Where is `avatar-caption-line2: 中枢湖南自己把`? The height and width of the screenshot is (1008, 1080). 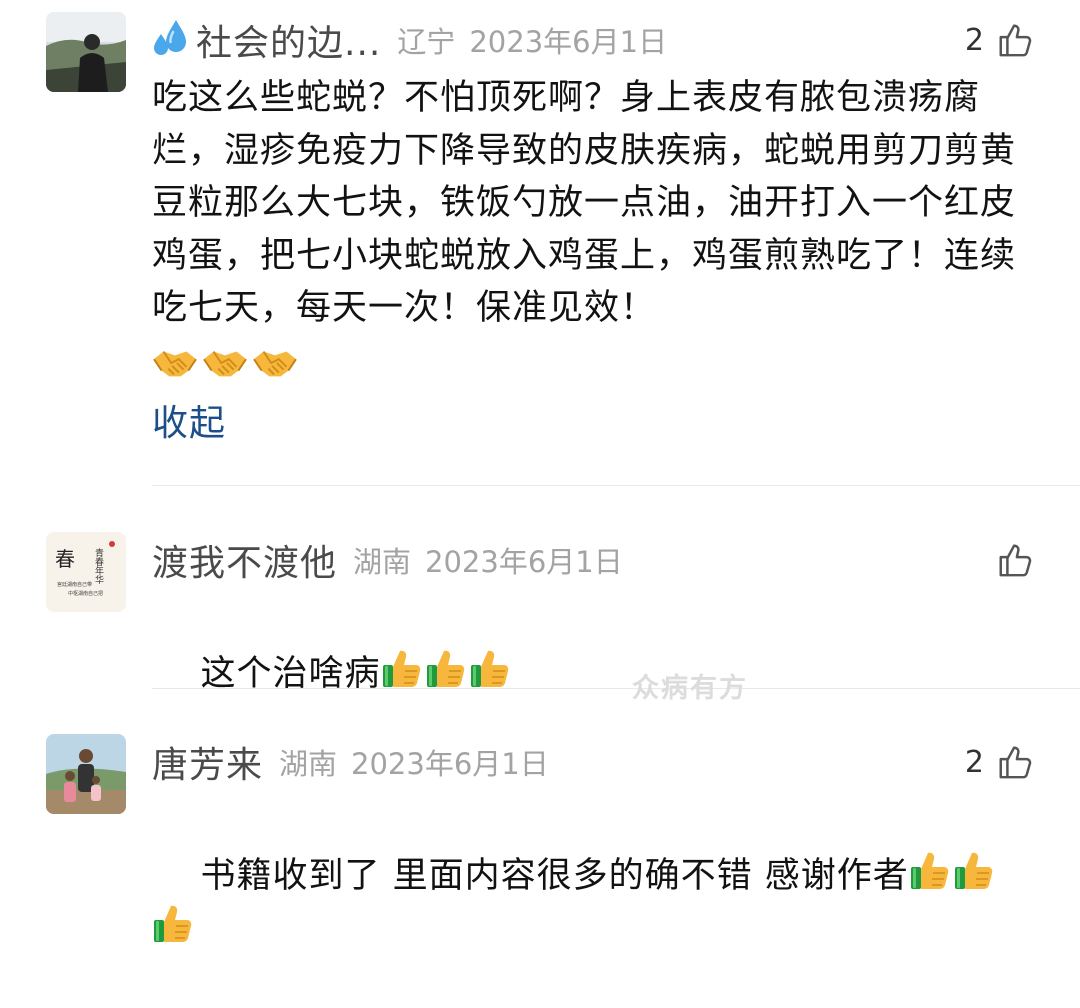 avatar-caption-line2: 中枢湖南自己把 is located at coordinates (85, 593).